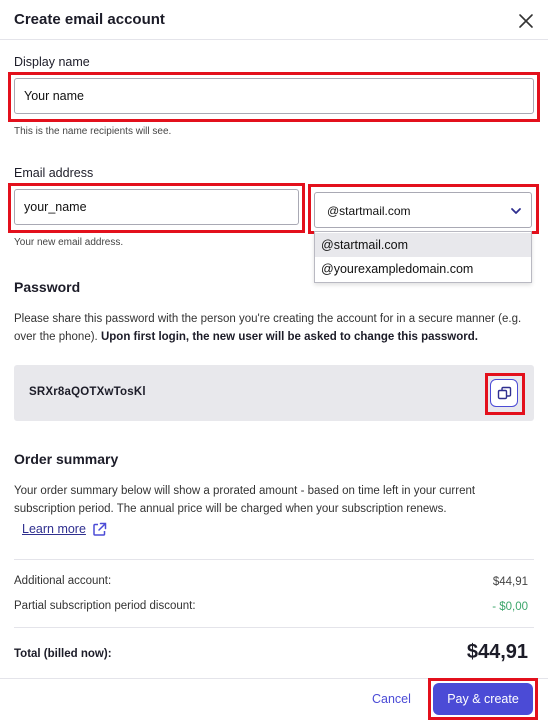  What do you see at coordinates (510, 582) in the screenshot?
I see `additional-account-value: $44,91` at bounding box center [510, 582].